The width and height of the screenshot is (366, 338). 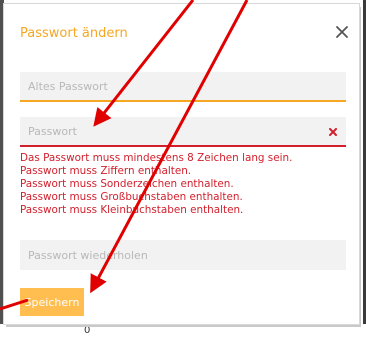 I want to click on clear-icon, so click(x=333, y=132).